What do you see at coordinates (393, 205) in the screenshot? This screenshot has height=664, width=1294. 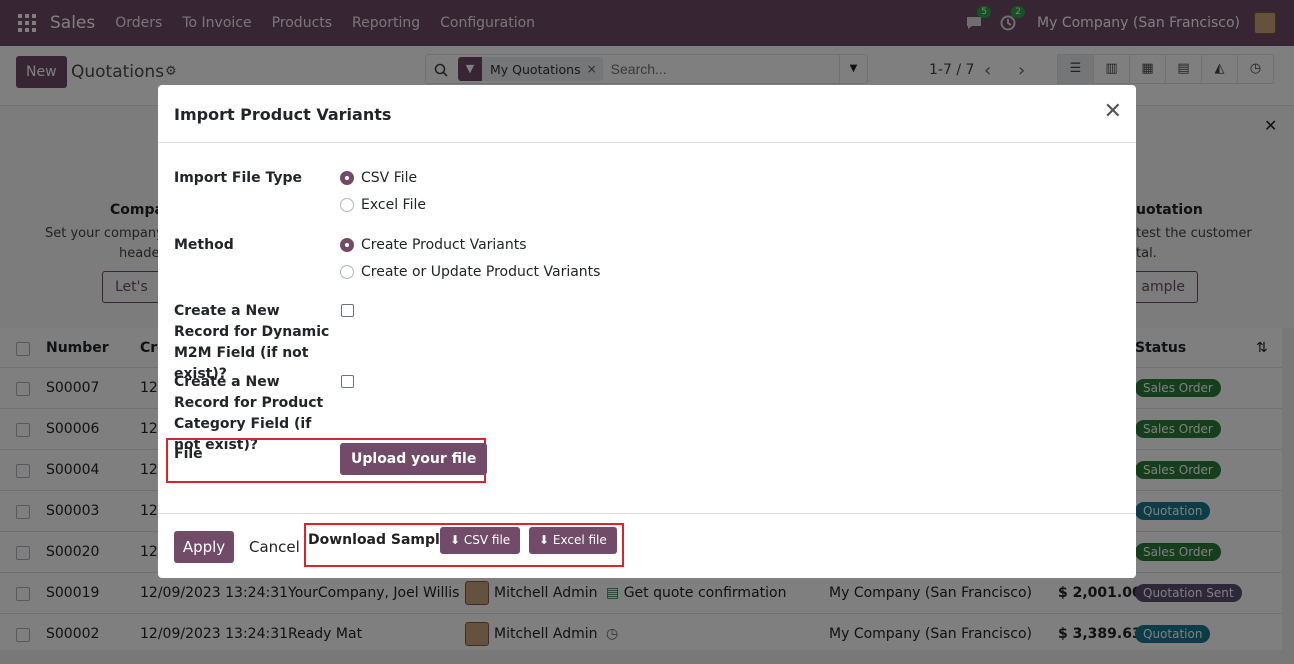 I see `radio-label: Excel File` at bounding box center [393, 205].